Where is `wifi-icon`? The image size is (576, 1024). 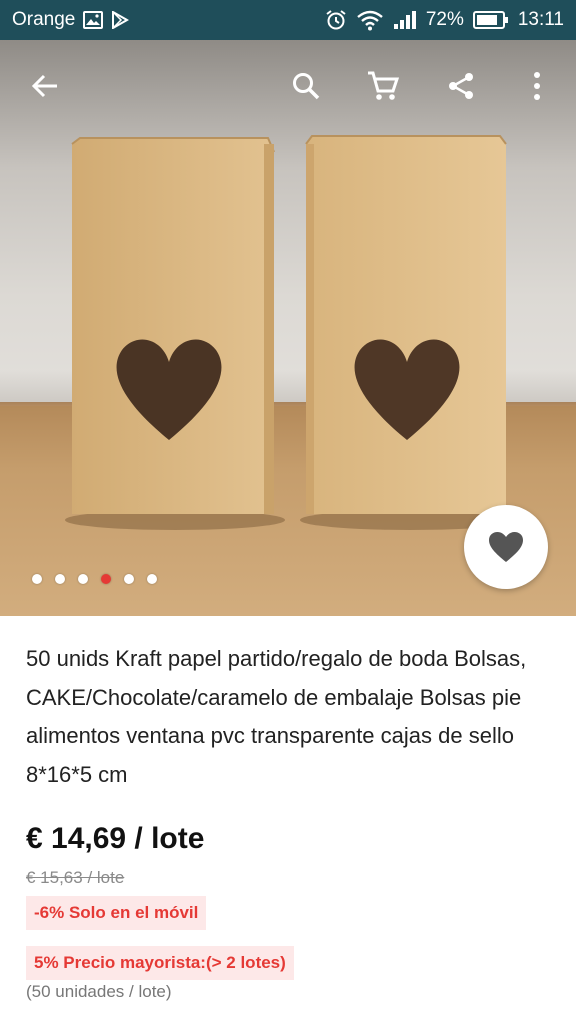
wifi-icon is located at coordinates (370, 20).